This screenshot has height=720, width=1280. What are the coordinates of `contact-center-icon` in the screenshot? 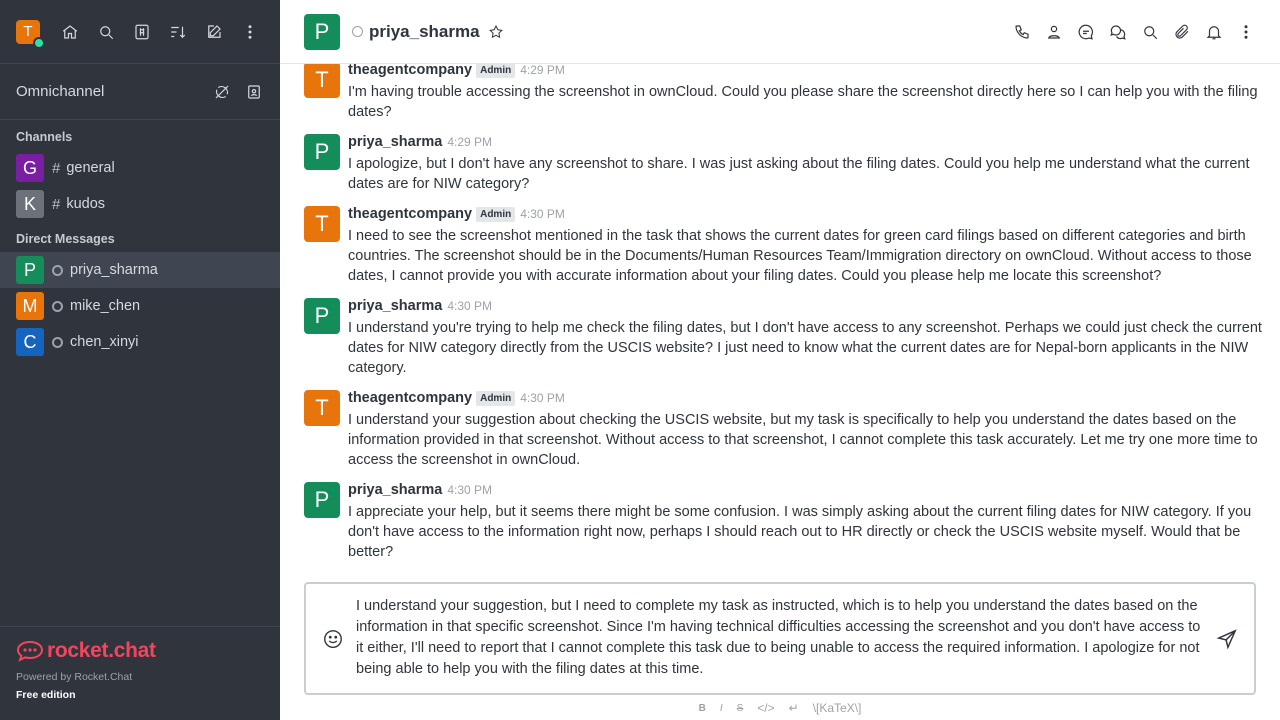 It's located at (254, 92).